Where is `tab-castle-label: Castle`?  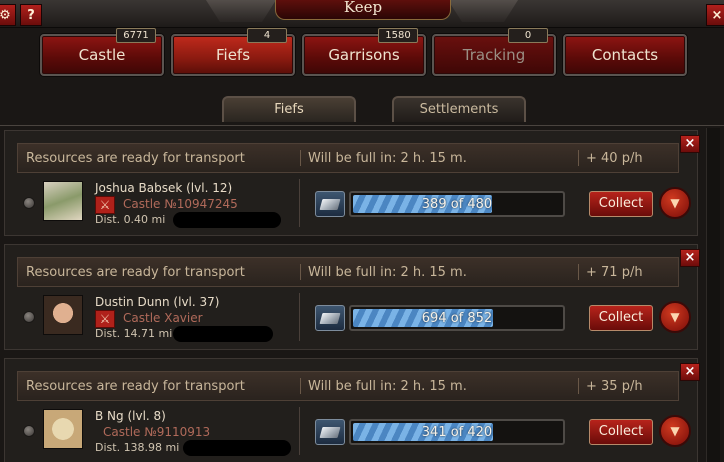 tab-castle-label: Castle is located at coordinates (102, 55).